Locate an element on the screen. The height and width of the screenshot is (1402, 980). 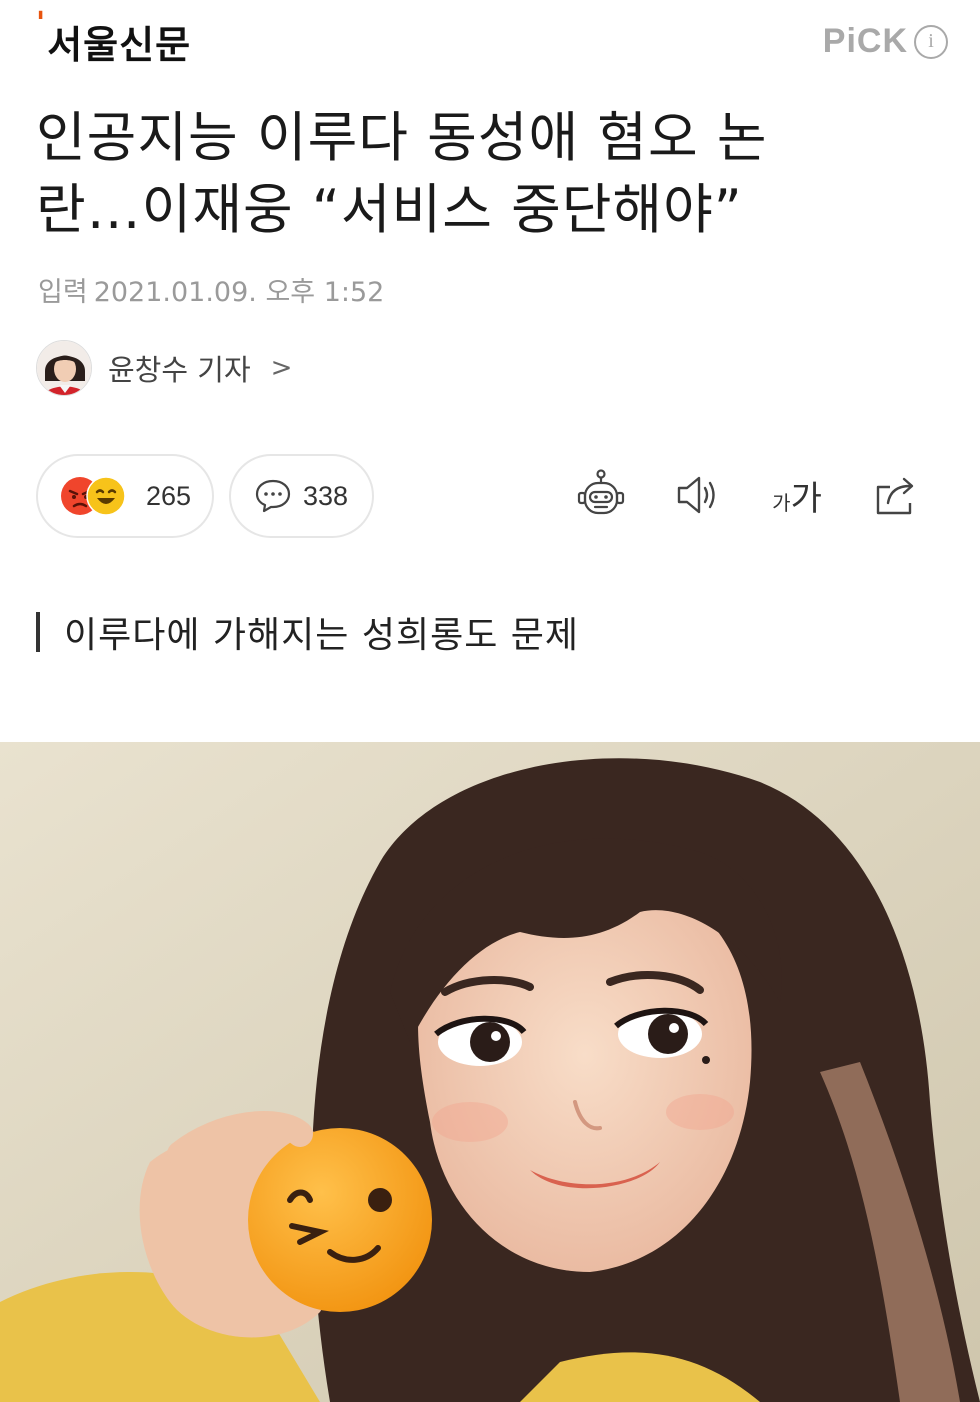
info-icon: i is located at coordinates (931, 41).